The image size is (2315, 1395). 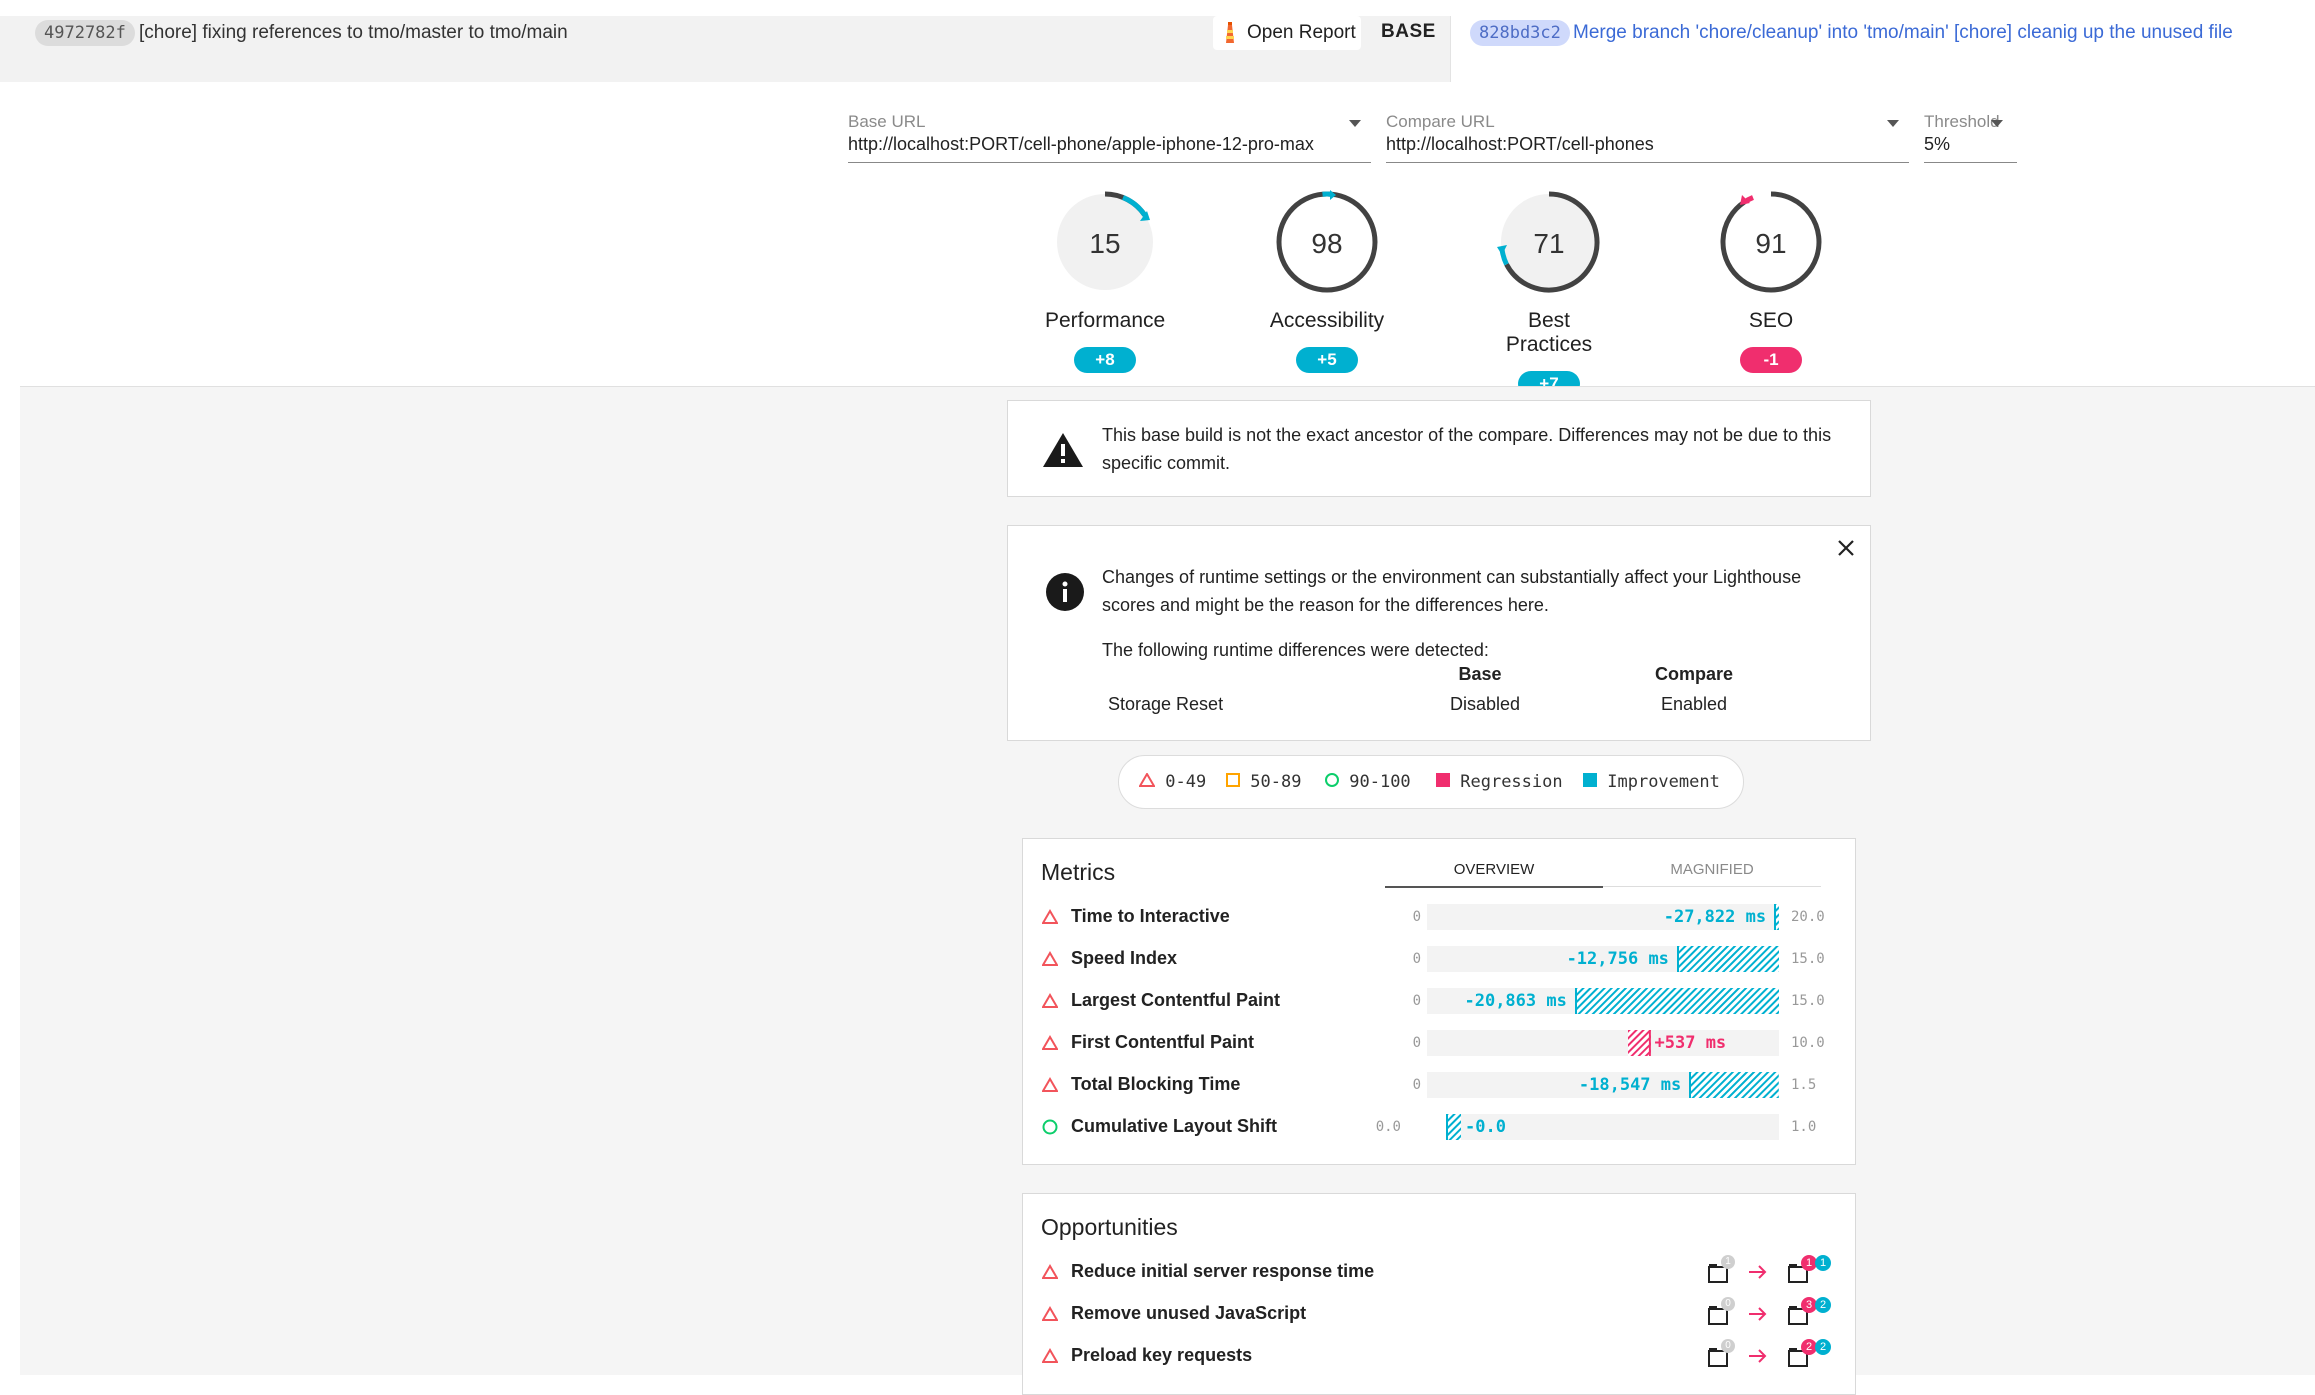 I want to click on gauge-ring: 71, so click(x=1548, y=242).